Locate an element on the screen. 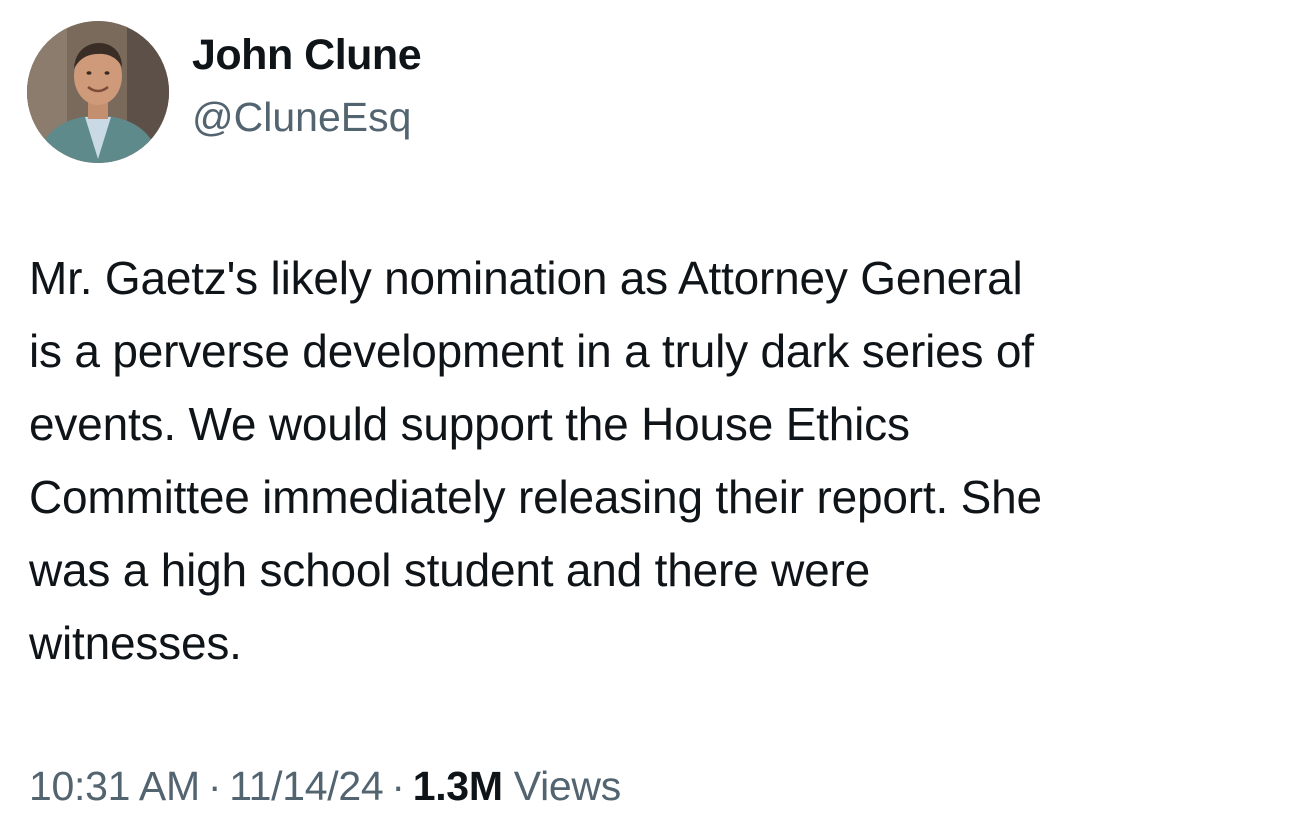  person-photo-avatar-icon is located at coordinates (98, 92).